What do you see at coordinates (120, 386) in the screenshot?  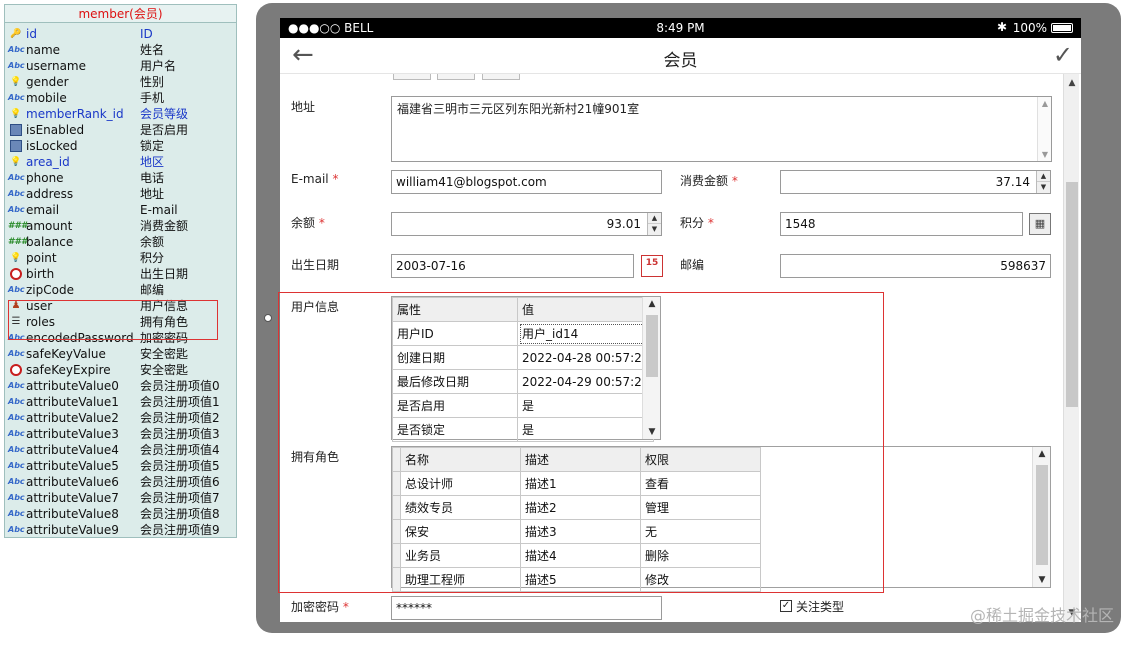 I see `entity-field-row: Abc attributeValue0 会员注册项值0` at bounding box center [120, 386].